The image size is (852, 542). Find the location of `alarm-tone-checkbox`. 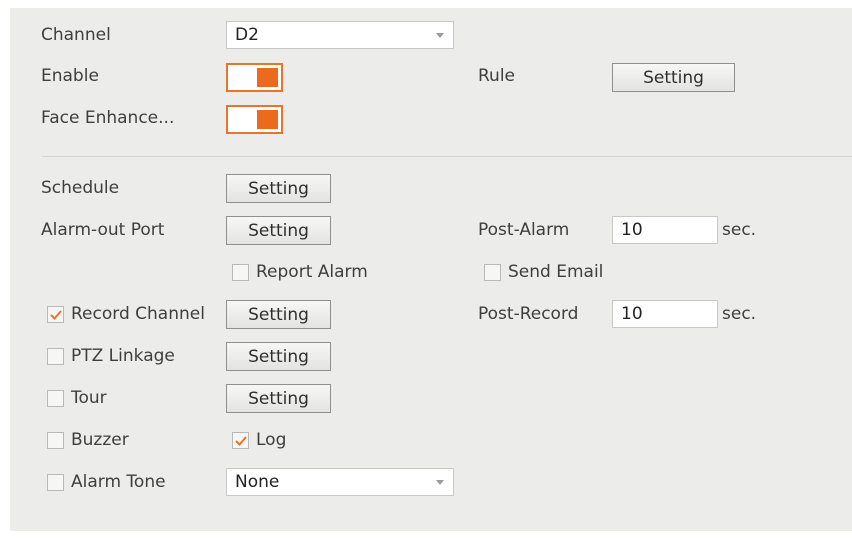

alarm-tone-checkbox is located at coordinates (55, 482).